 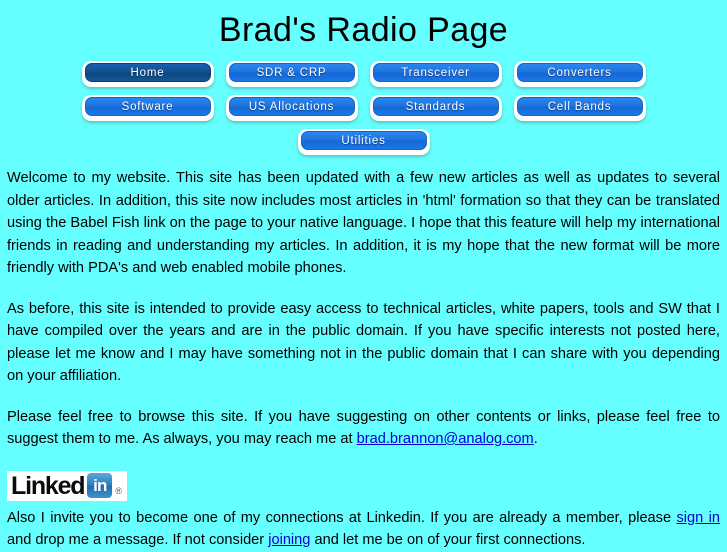 I want to click on nav-cell: Converters, so click(x=580, y=78).